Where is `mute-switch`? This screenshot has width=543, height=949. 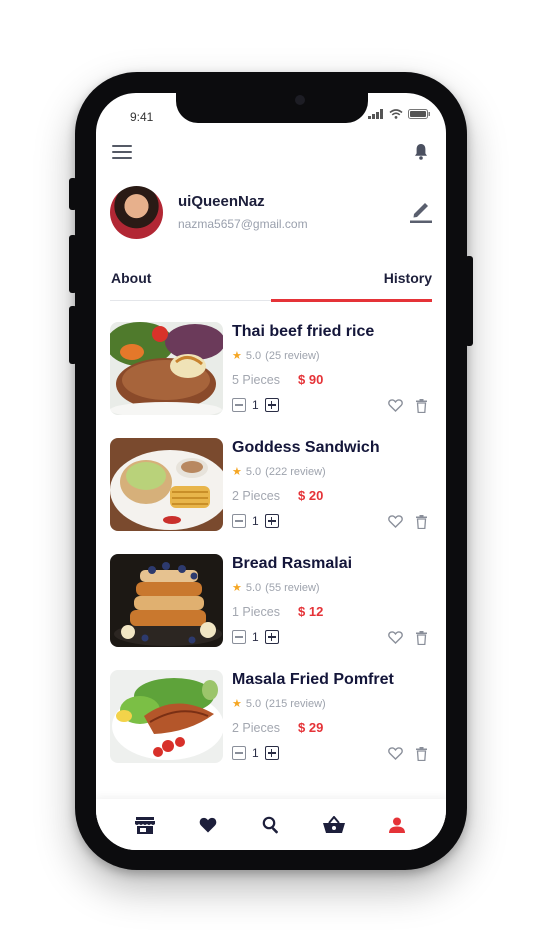
mute-switch is located at coordinates (73, 194).